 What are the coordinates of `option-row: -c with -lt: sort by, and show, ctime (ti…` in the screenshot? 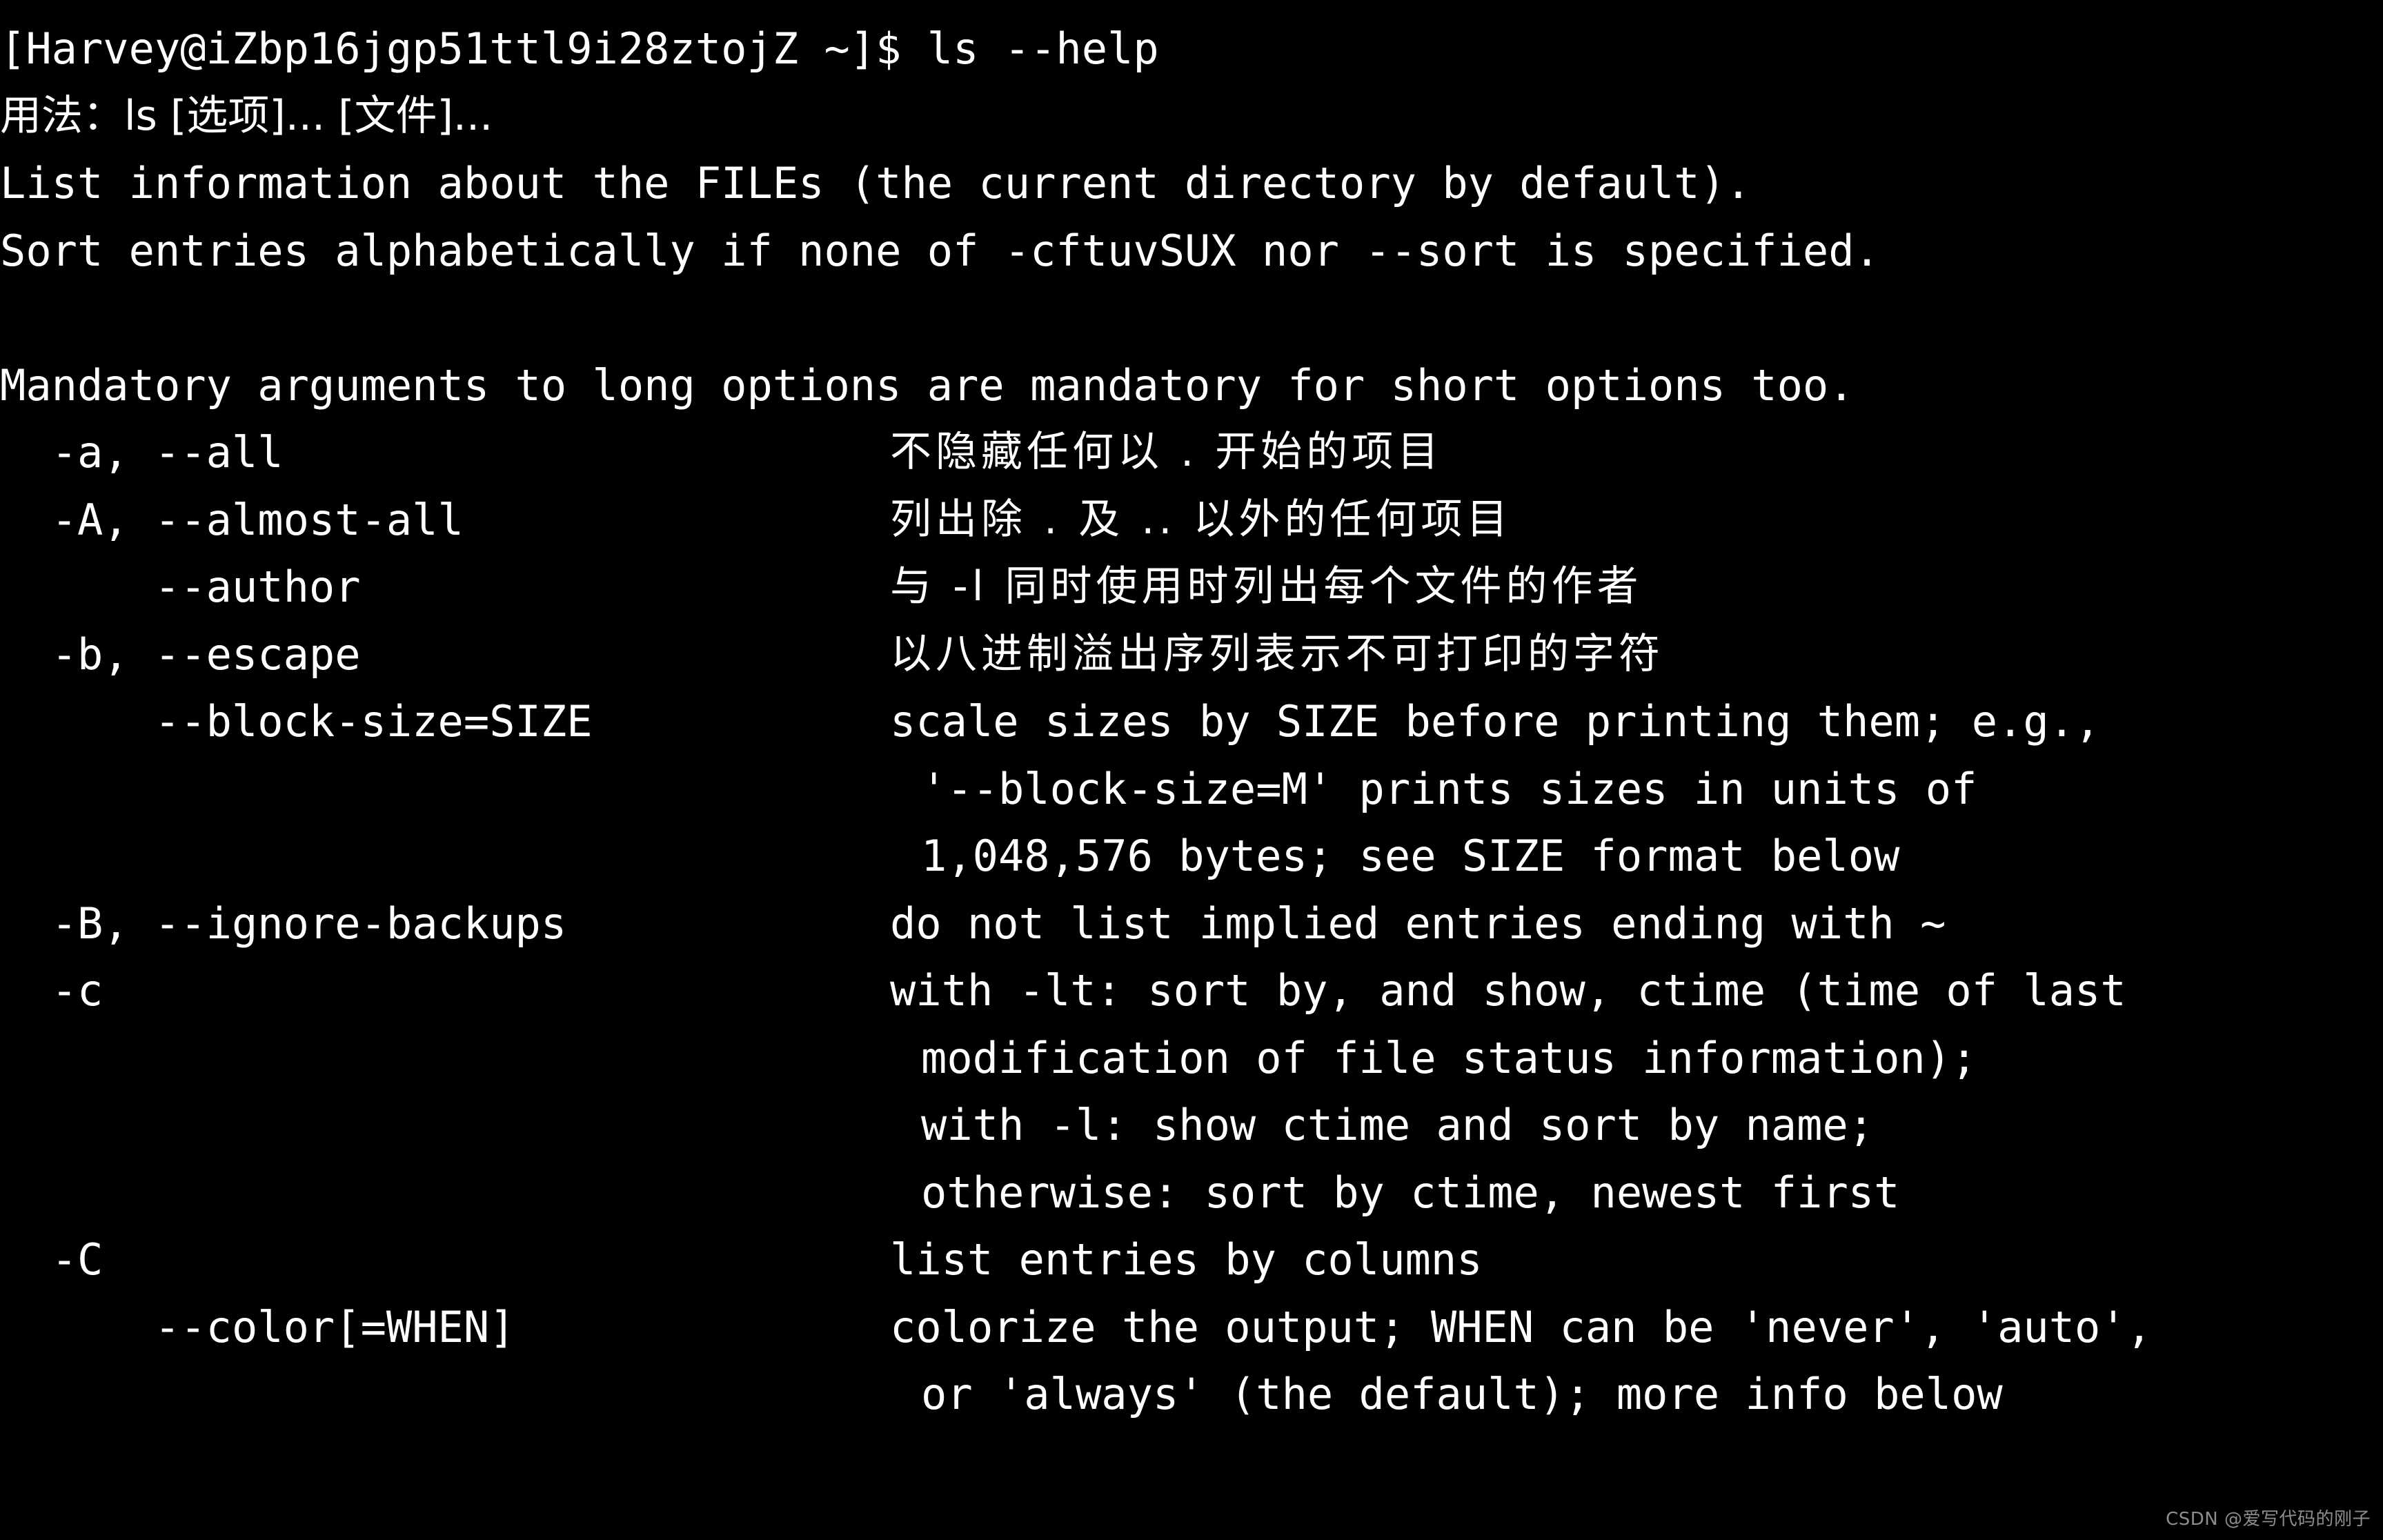 It's located at (1191, 991).